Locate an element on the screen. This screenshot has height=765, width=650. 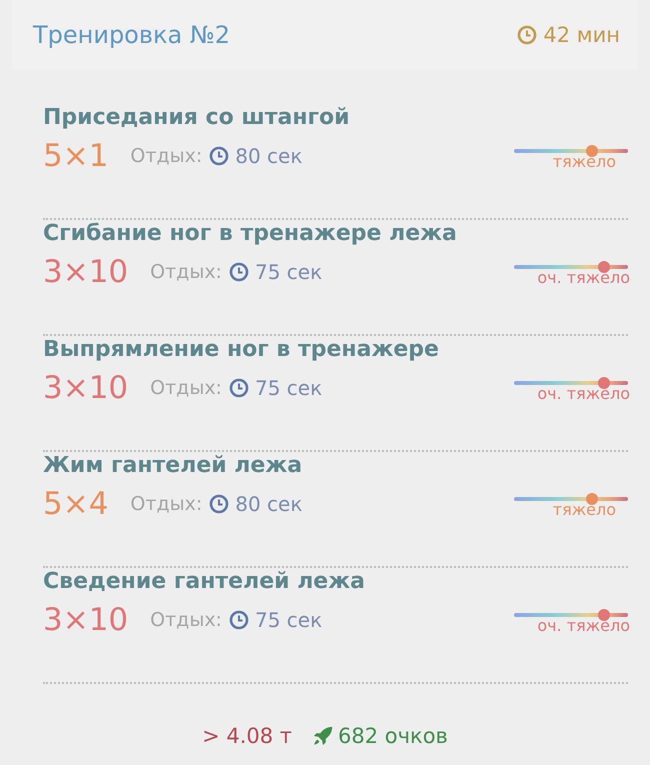
workout-duration: 42 мин is located at coordinates (581, 35).